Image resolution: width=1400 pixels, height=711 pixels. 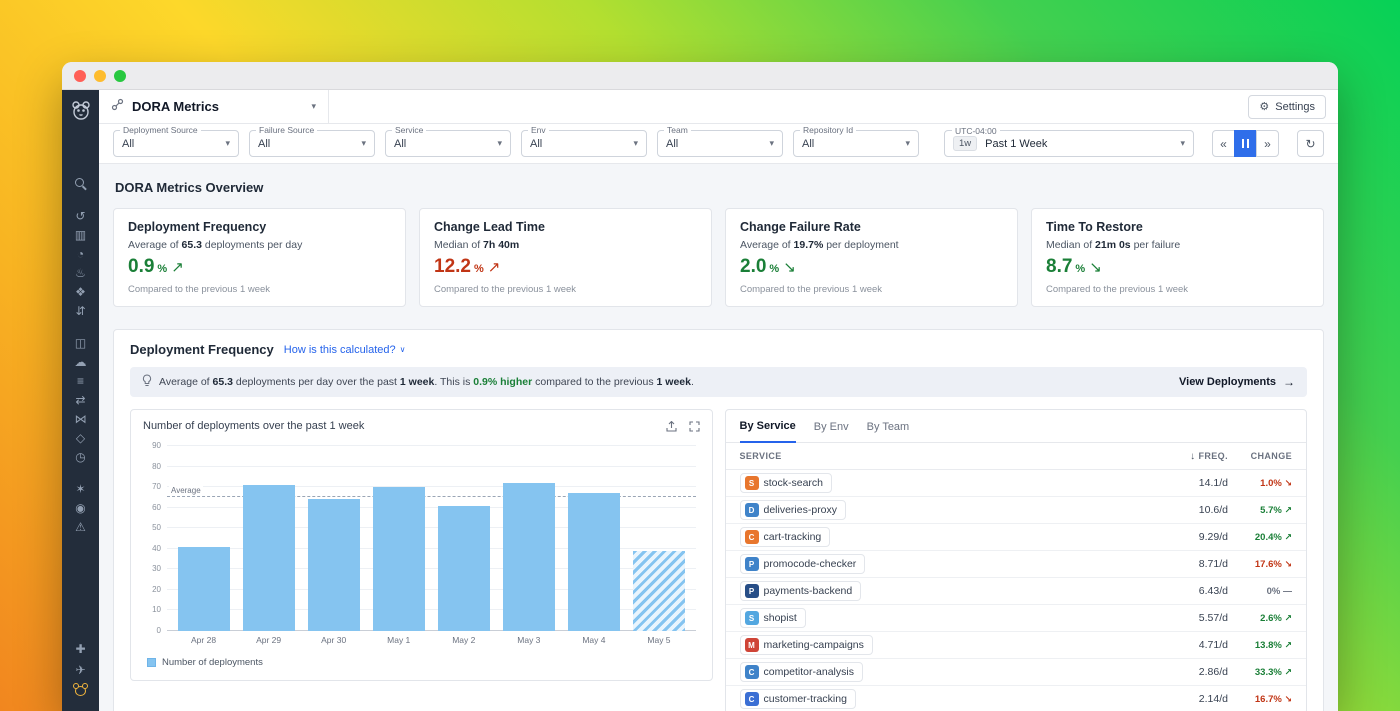 I want to click on y-tick-label: 0, so click(x=158, y=630).